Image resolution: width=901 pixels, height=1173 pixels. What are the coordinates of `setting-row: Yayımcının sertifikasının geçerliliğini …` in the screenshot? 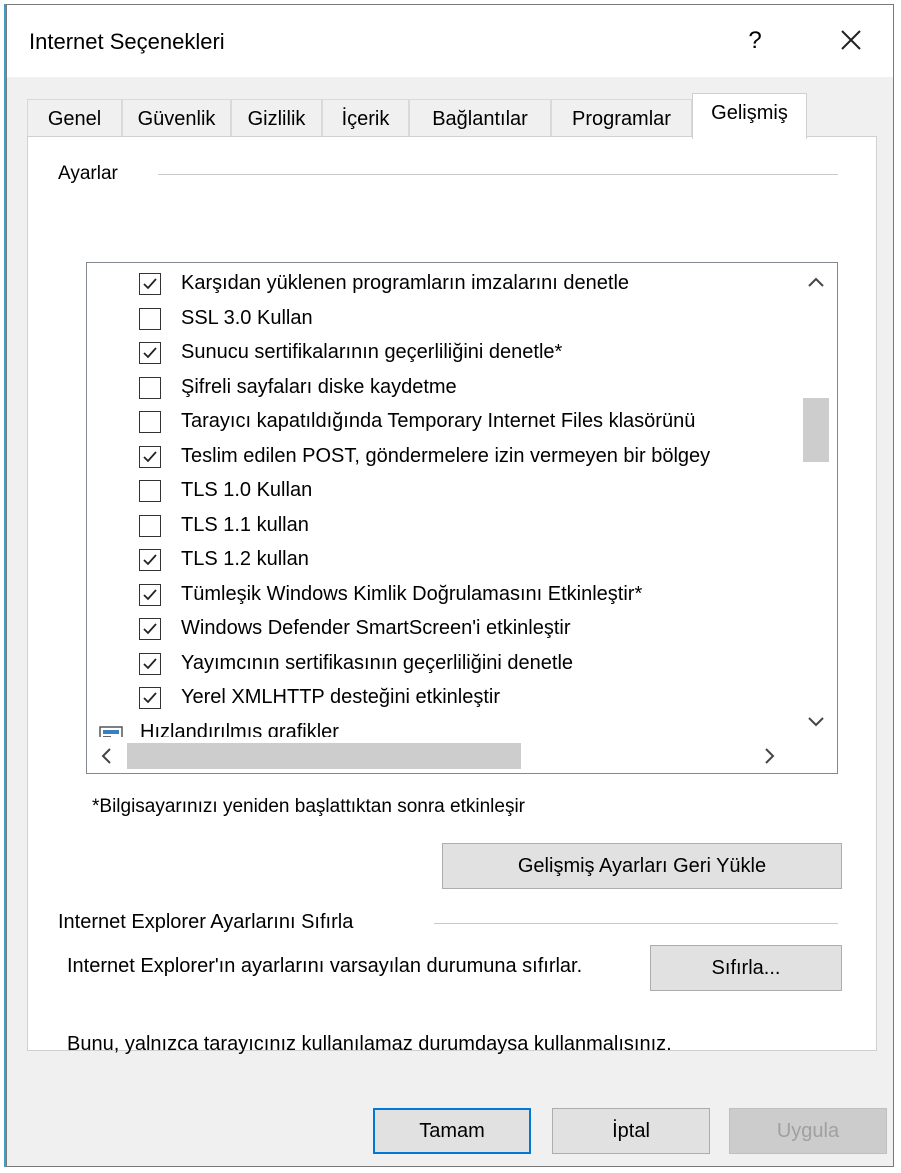 It's located at (441, 666).